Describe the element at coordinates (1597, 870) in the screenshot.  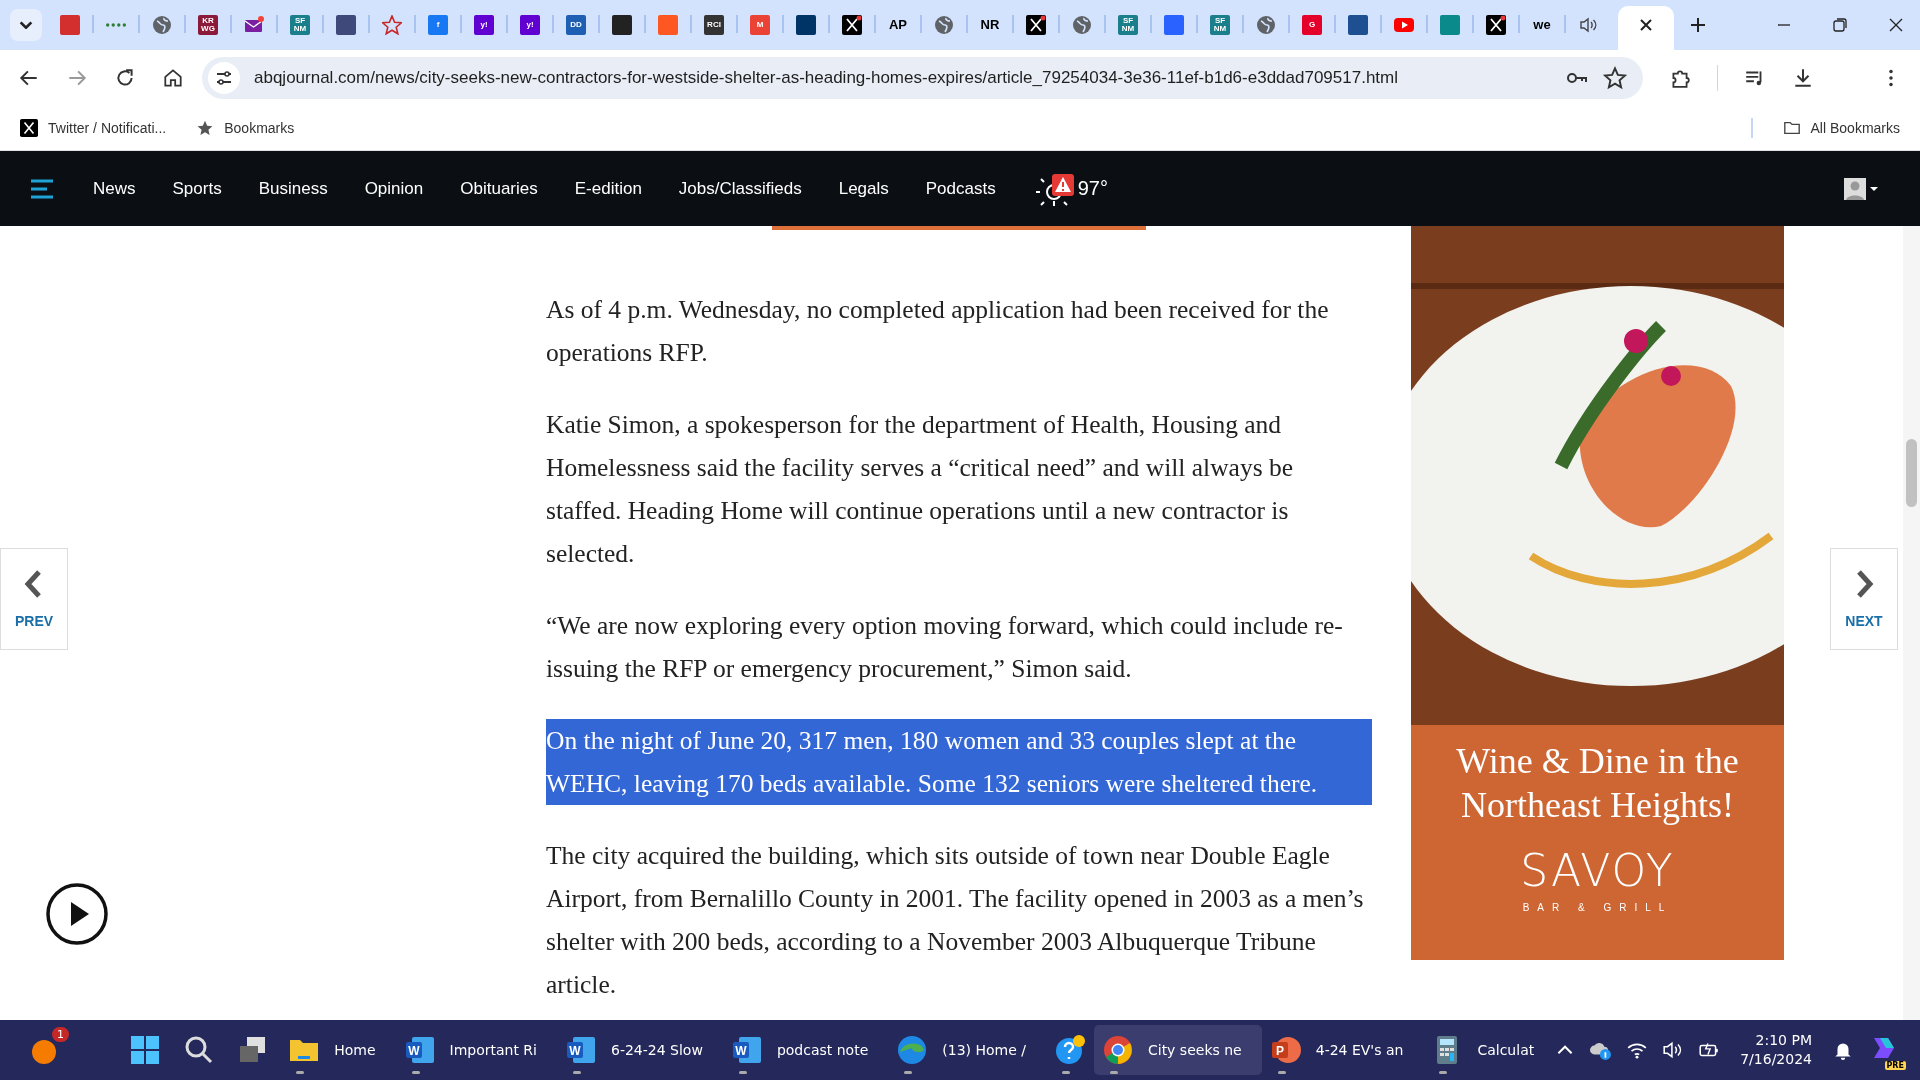
I see `restaurant-logo-text: SAVOY` at that location.